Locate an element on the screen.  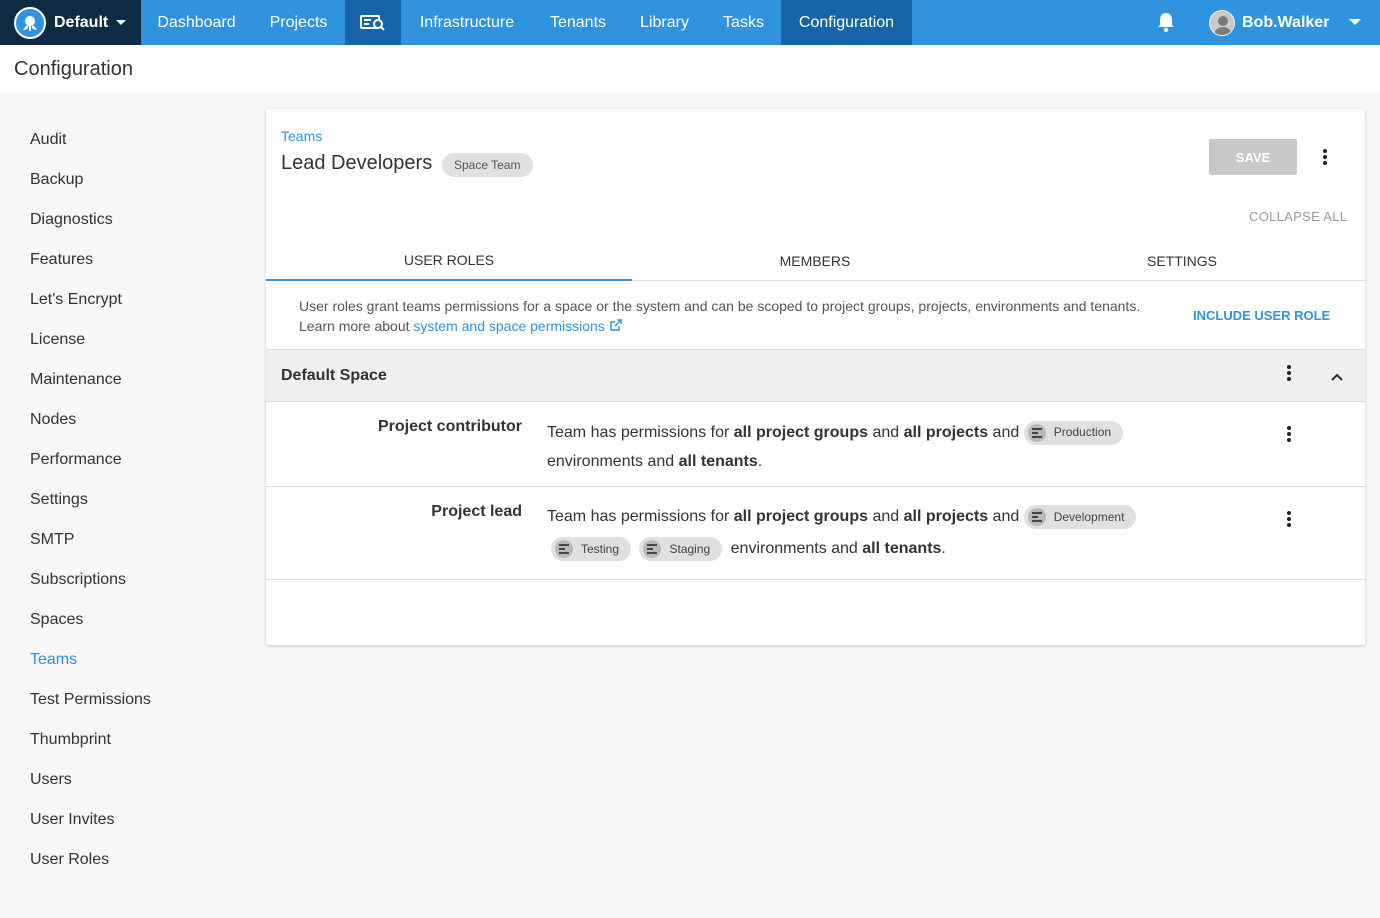
sidebar-item-settings: Settings is located at coordinates (59, 500).